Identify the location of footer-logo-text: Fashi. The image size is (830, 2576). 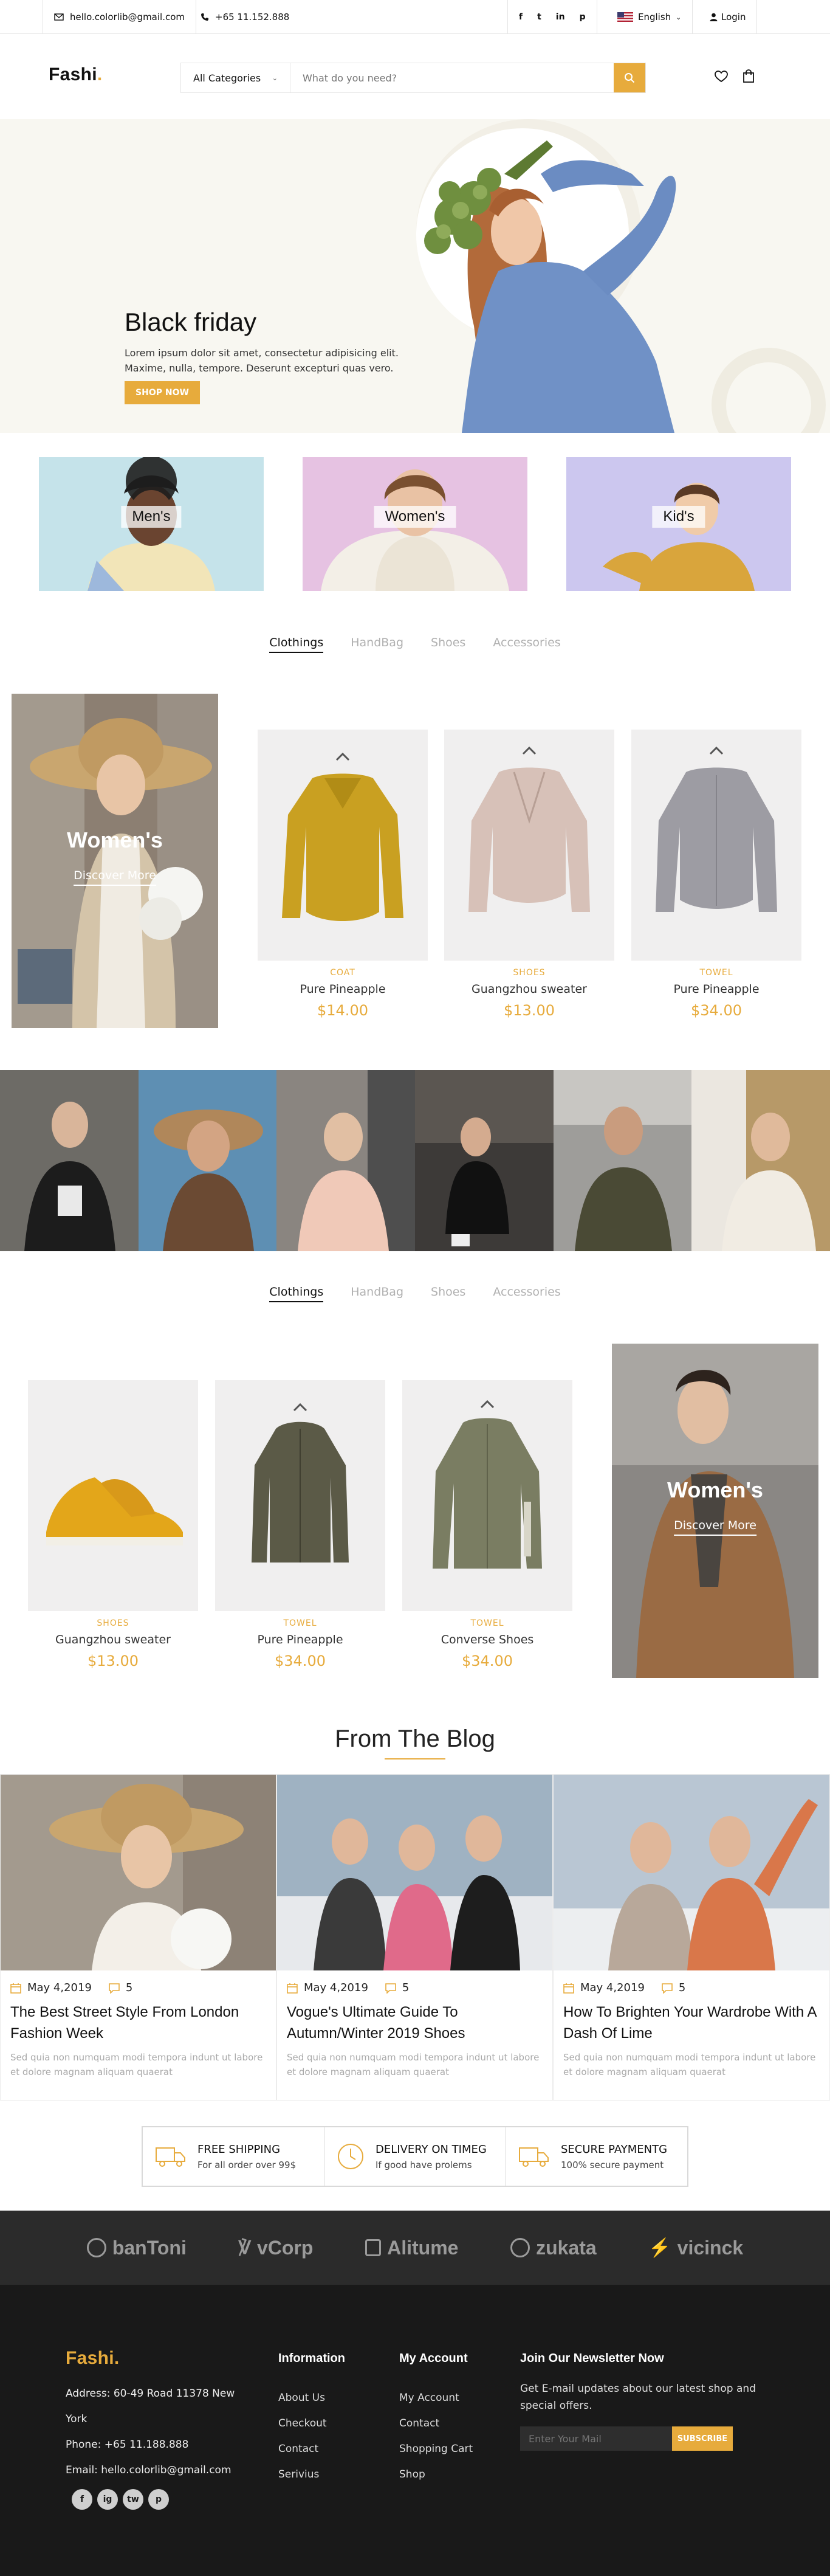
(90, 2358).